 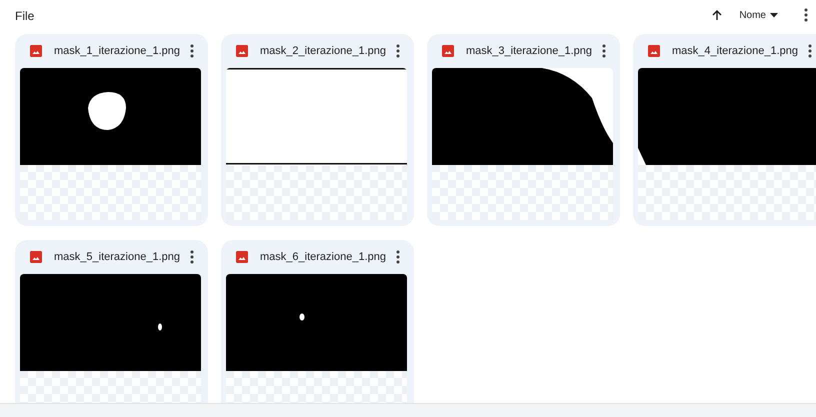 What do you see at coordinates (317, 321) in the screenshot?
I see `file-card: mask_6_iterazione_1.png` at bounding box center [317, 321].